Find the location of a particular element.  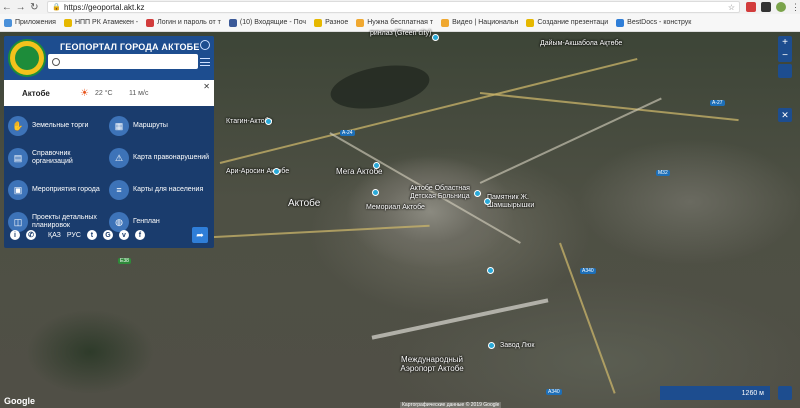

vk-icon: v is located at coordinates (123, 235).